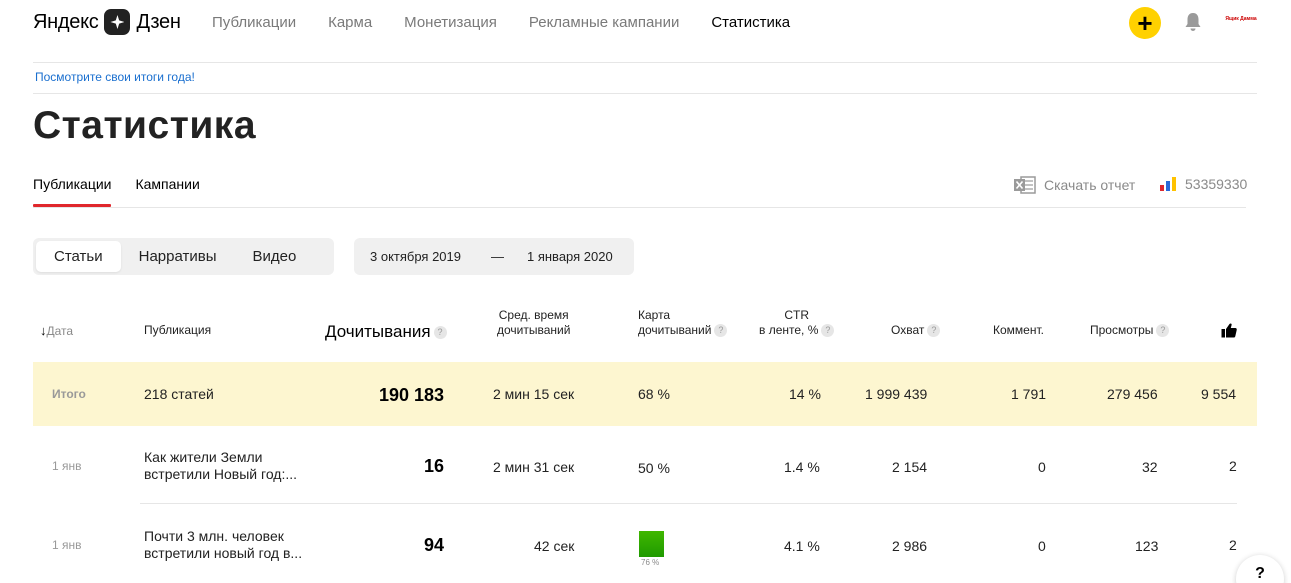 Image resolution: width=1291 pixels, height=583 pixels. Describe the element at coordinates (1122, 330) in the screenshot. I see `column-views-label: Просмотры` at that location.